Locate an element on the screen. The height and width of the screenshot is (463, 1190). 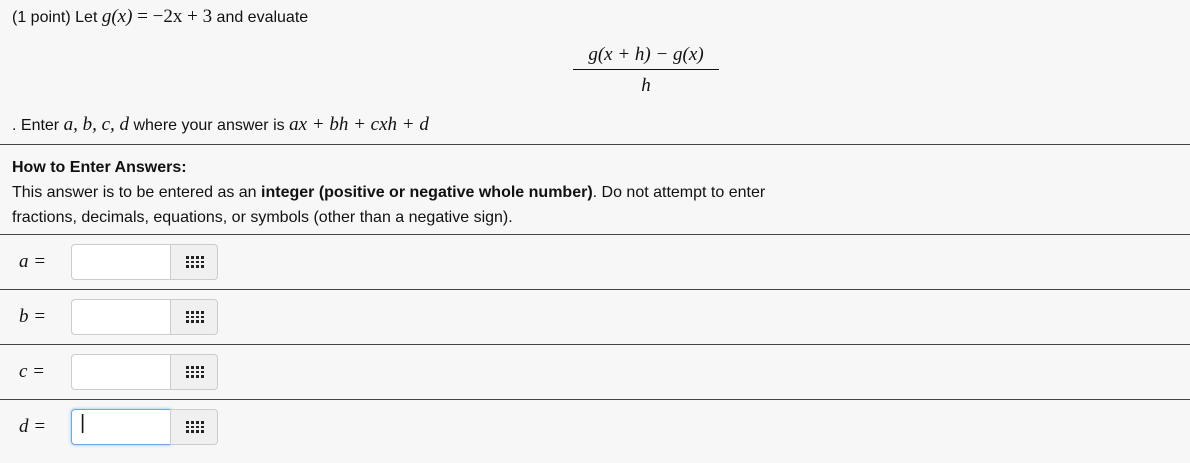
answer-row-d: d = | is located at coordinates (595, 436).